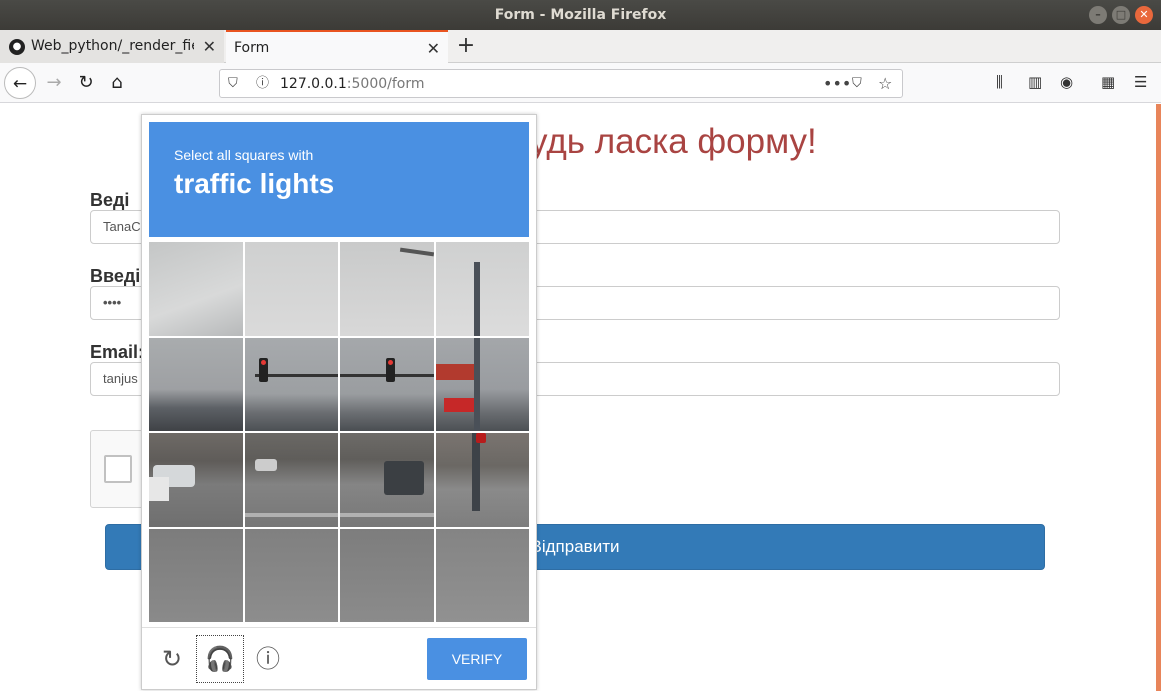 The width and height of the screenshot is (1161, 691). I want to click on sidebar-icon: ▥, so click(1035, 82).